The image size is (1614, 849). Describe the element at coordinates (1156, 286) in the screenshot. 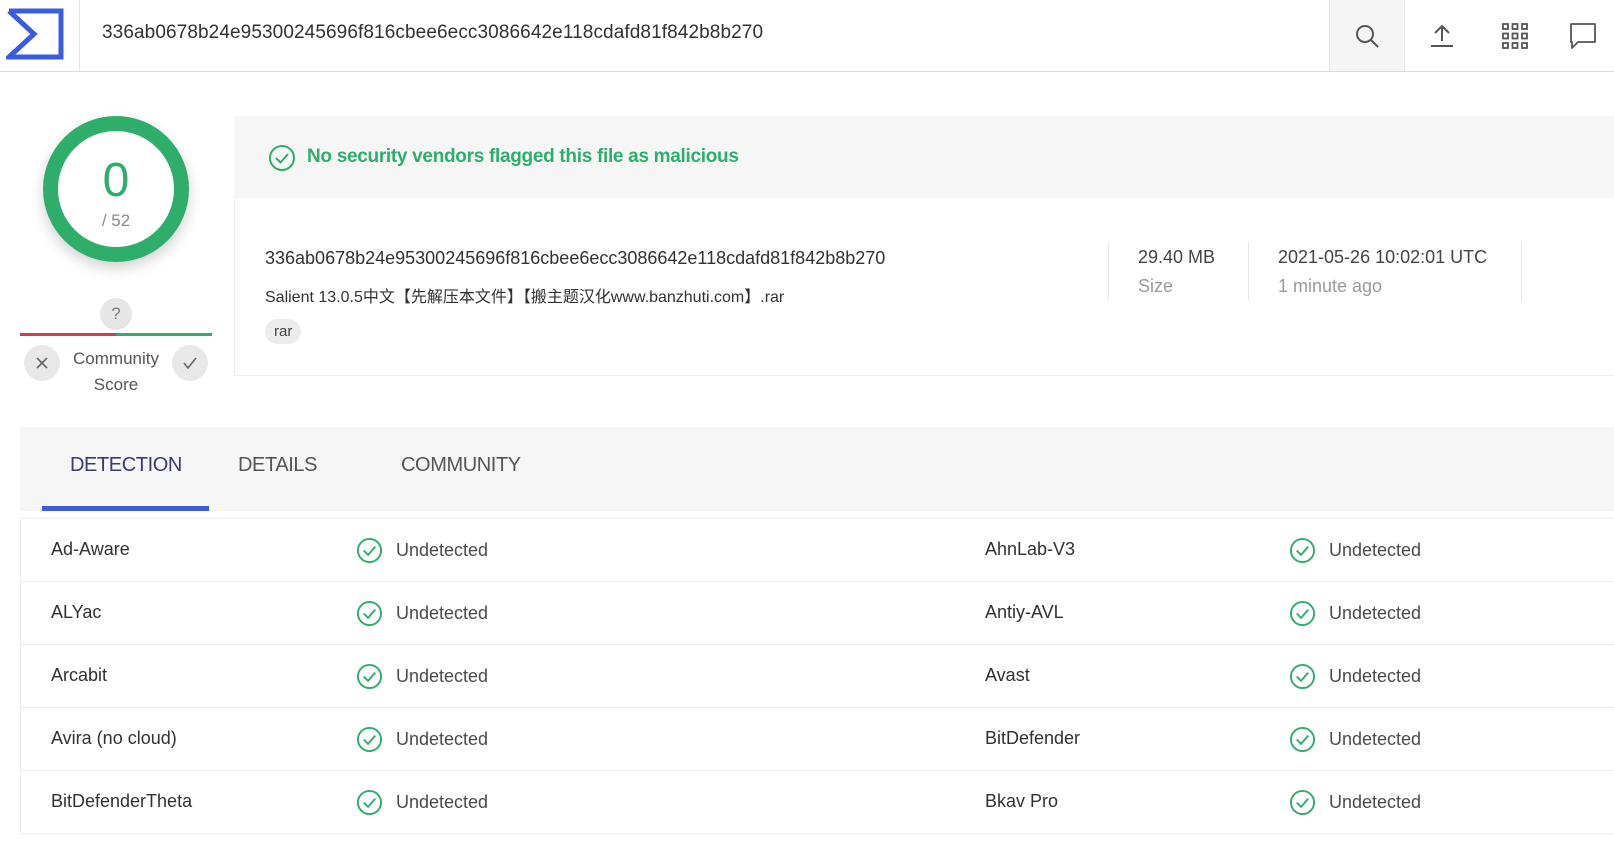

I see `file-size-label: Size` at that location.